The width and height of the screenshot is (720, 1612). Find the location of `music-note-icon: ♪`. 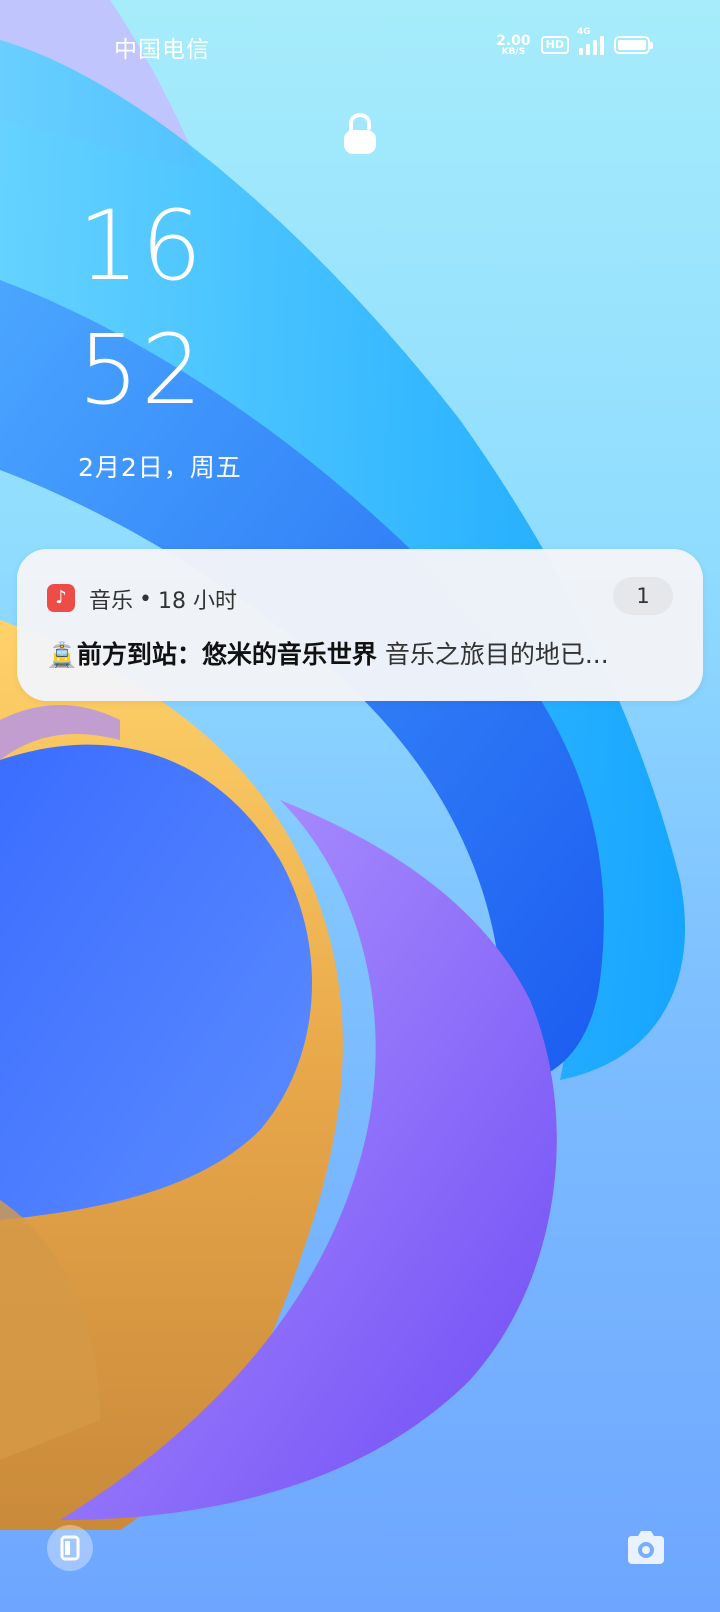

music-note-icon: ♪ is located at coordinates (61, 598).